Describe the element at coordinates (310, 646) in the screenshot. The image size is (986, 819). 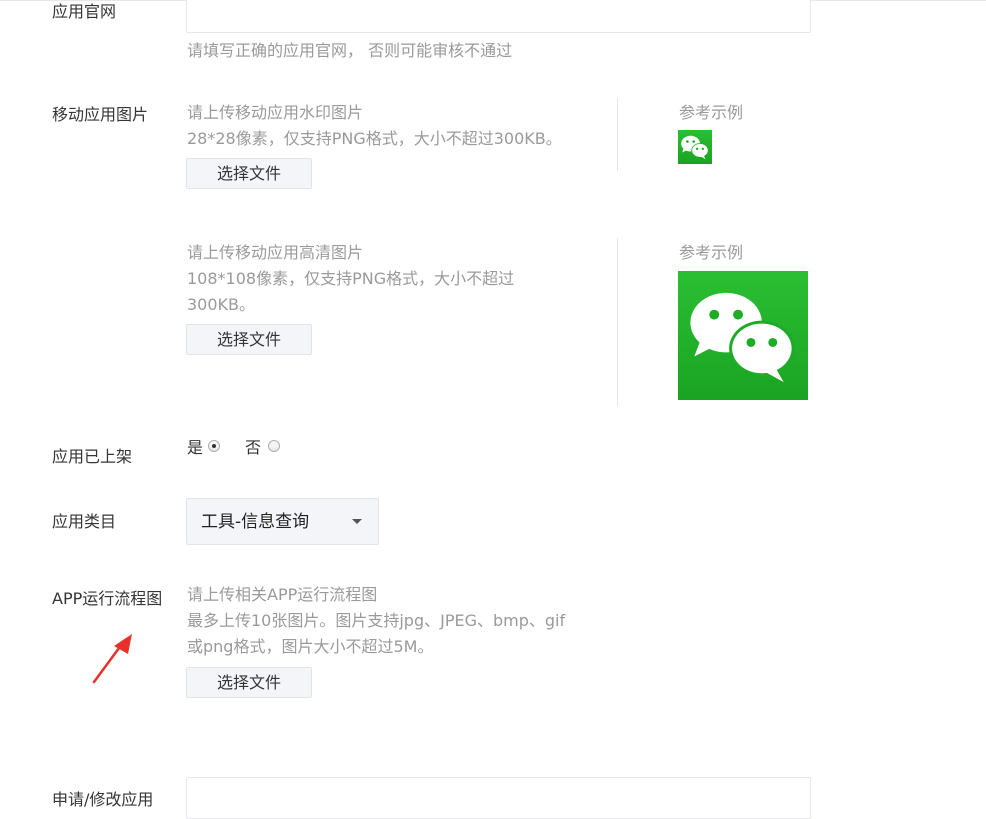
I see `flowchart-hint-spec-2: 或png格式，图片大小不超过5M。` at that location.